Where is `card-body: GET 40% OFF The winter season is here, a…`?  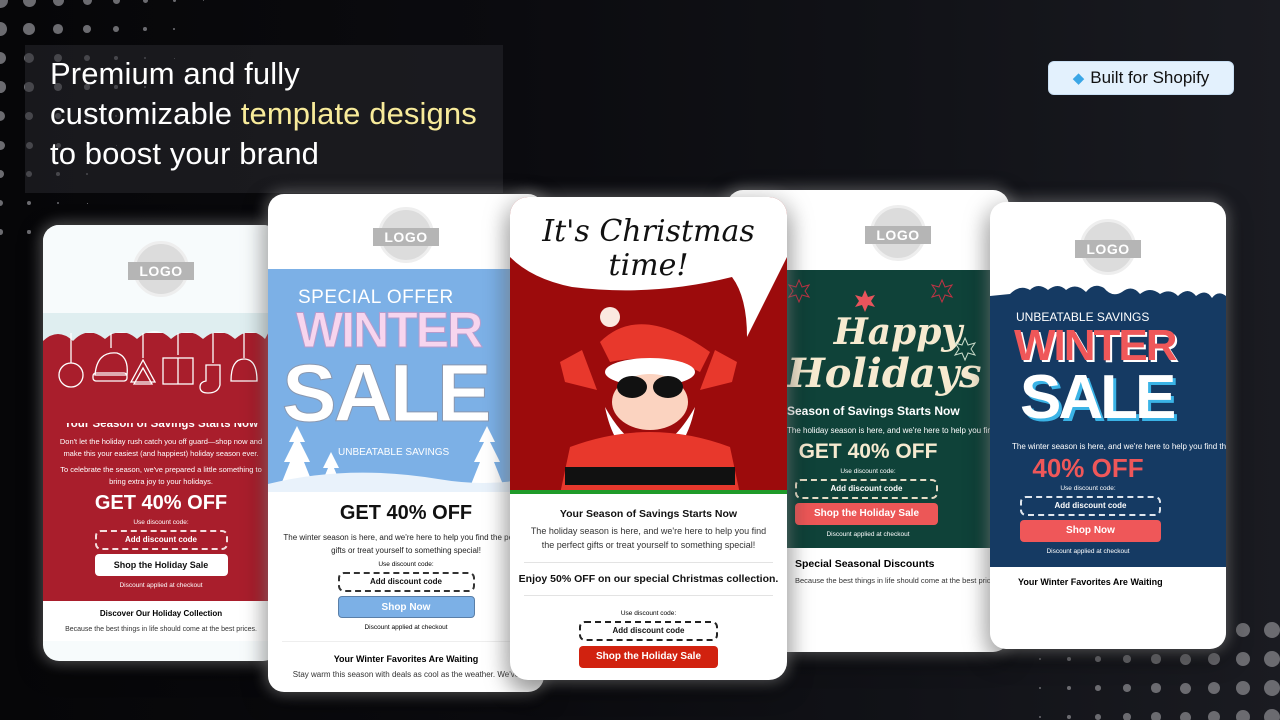 card-body: GET 40% OFF The winter season is here, a… is located at coordinates (406, 590).